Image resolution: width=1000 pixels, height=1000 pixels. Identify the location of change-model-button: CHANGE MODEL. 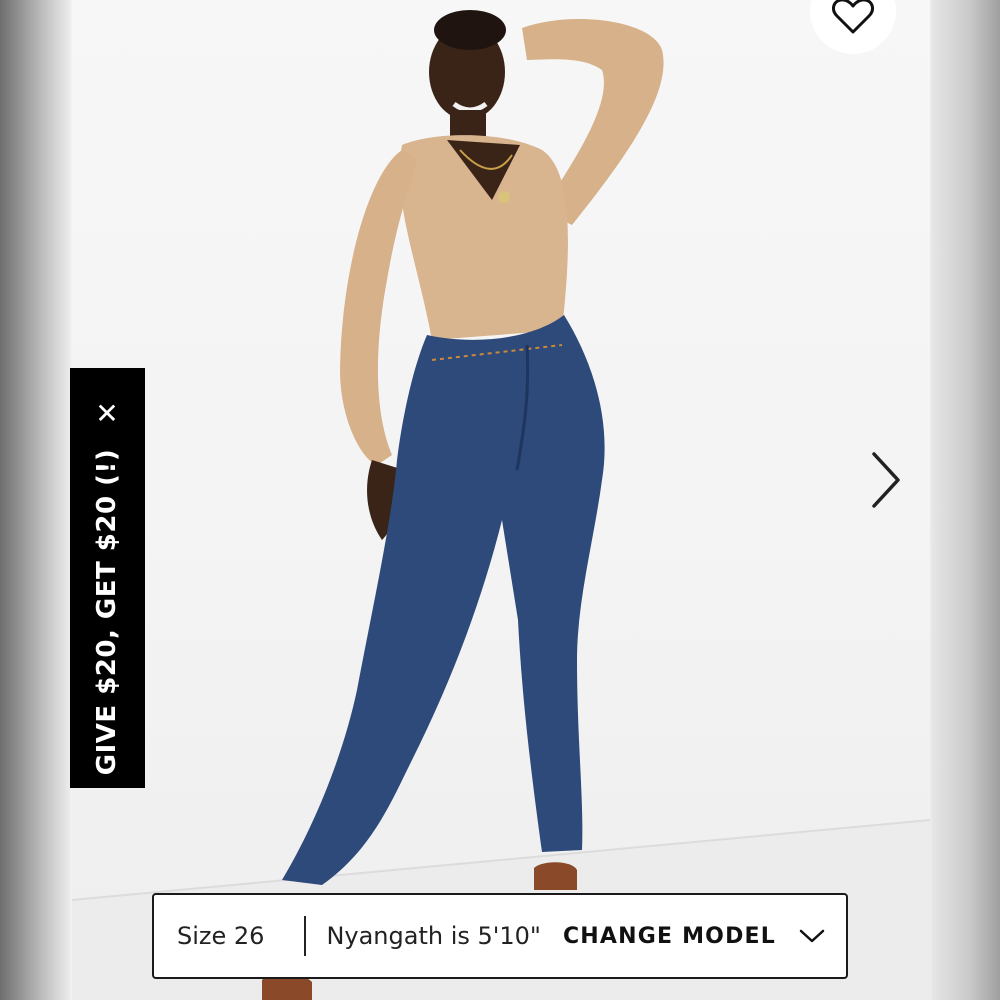
(694, 936).